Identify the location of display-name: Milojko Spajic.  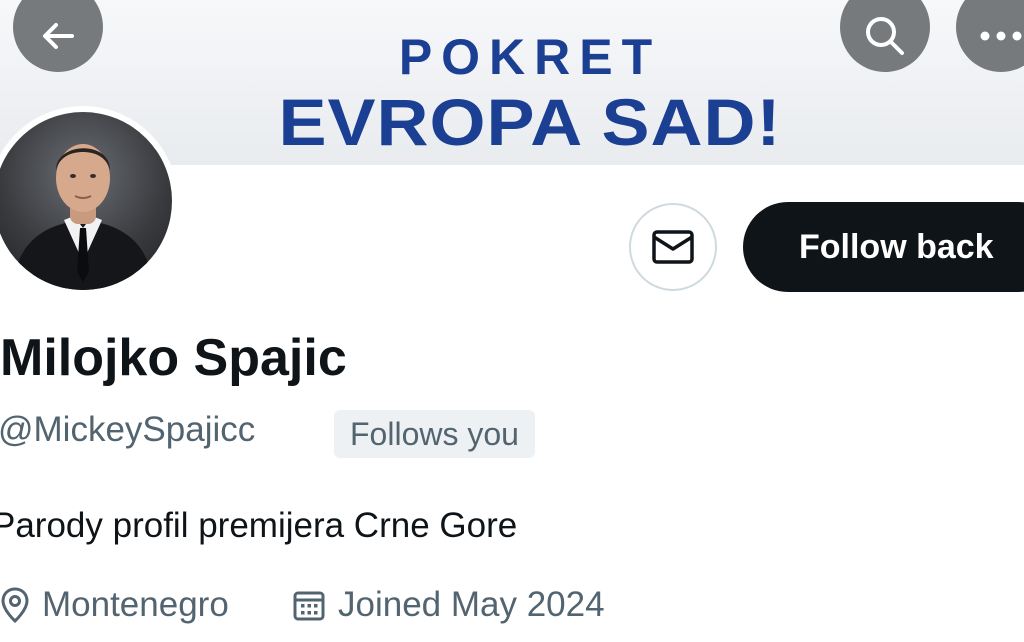
(173, 358).